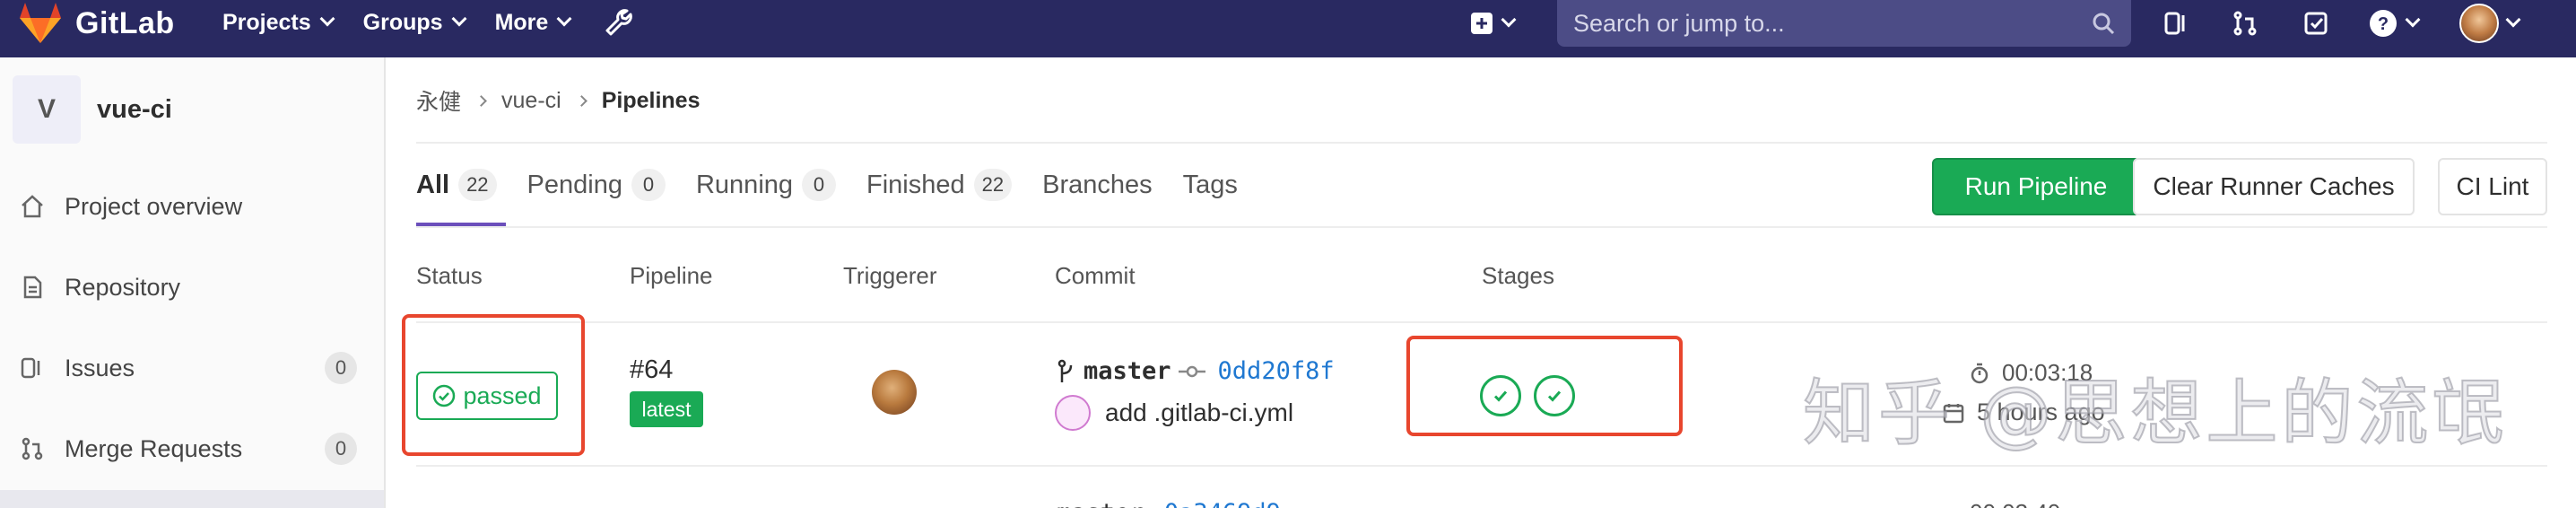 The width and height of the screenshot is (2576, 508). What do you see at coordinates (433, 185) in the screenshot?
I see `tab-label: All` at bounding box center [433, 185].